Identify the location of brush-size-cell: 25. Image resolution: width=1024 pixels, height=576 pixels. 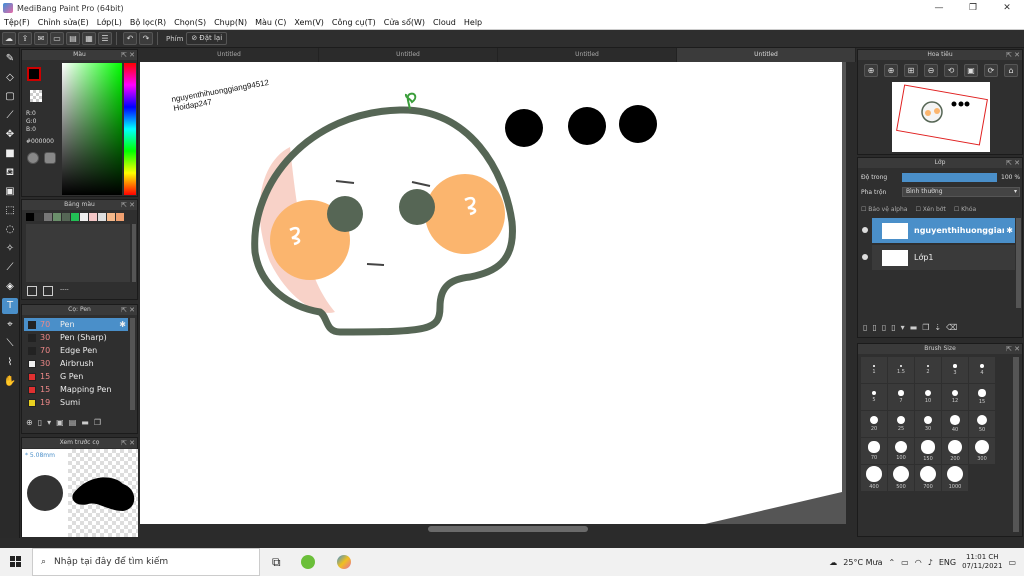
(901, 424).